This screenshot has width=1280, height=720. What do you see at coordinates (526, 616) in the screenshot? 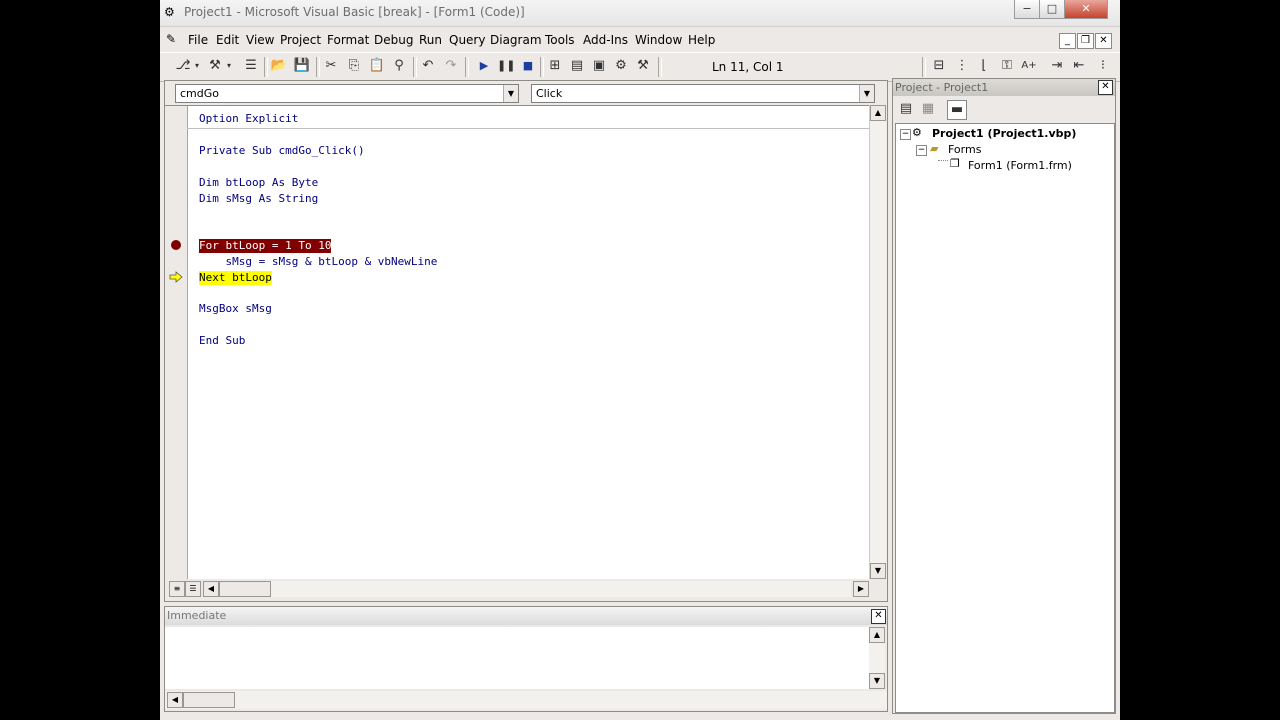
I see `immediate-title-bar: Immediate ✕` at bounding box center [526, 616].